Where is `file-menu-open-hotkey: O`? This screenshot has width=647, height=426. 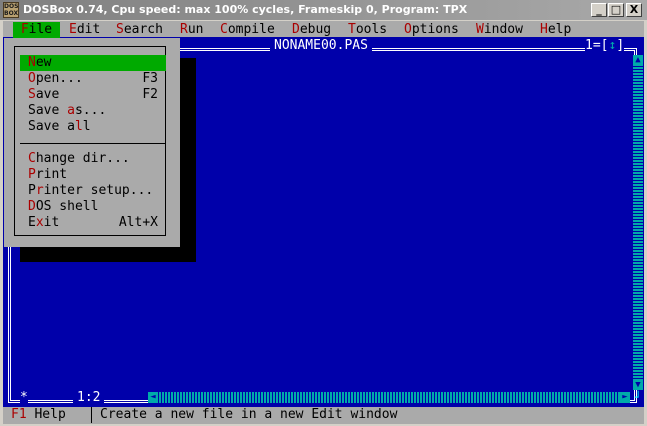
file-menu-open-hotkey: O is located at coordinates (32, 78).